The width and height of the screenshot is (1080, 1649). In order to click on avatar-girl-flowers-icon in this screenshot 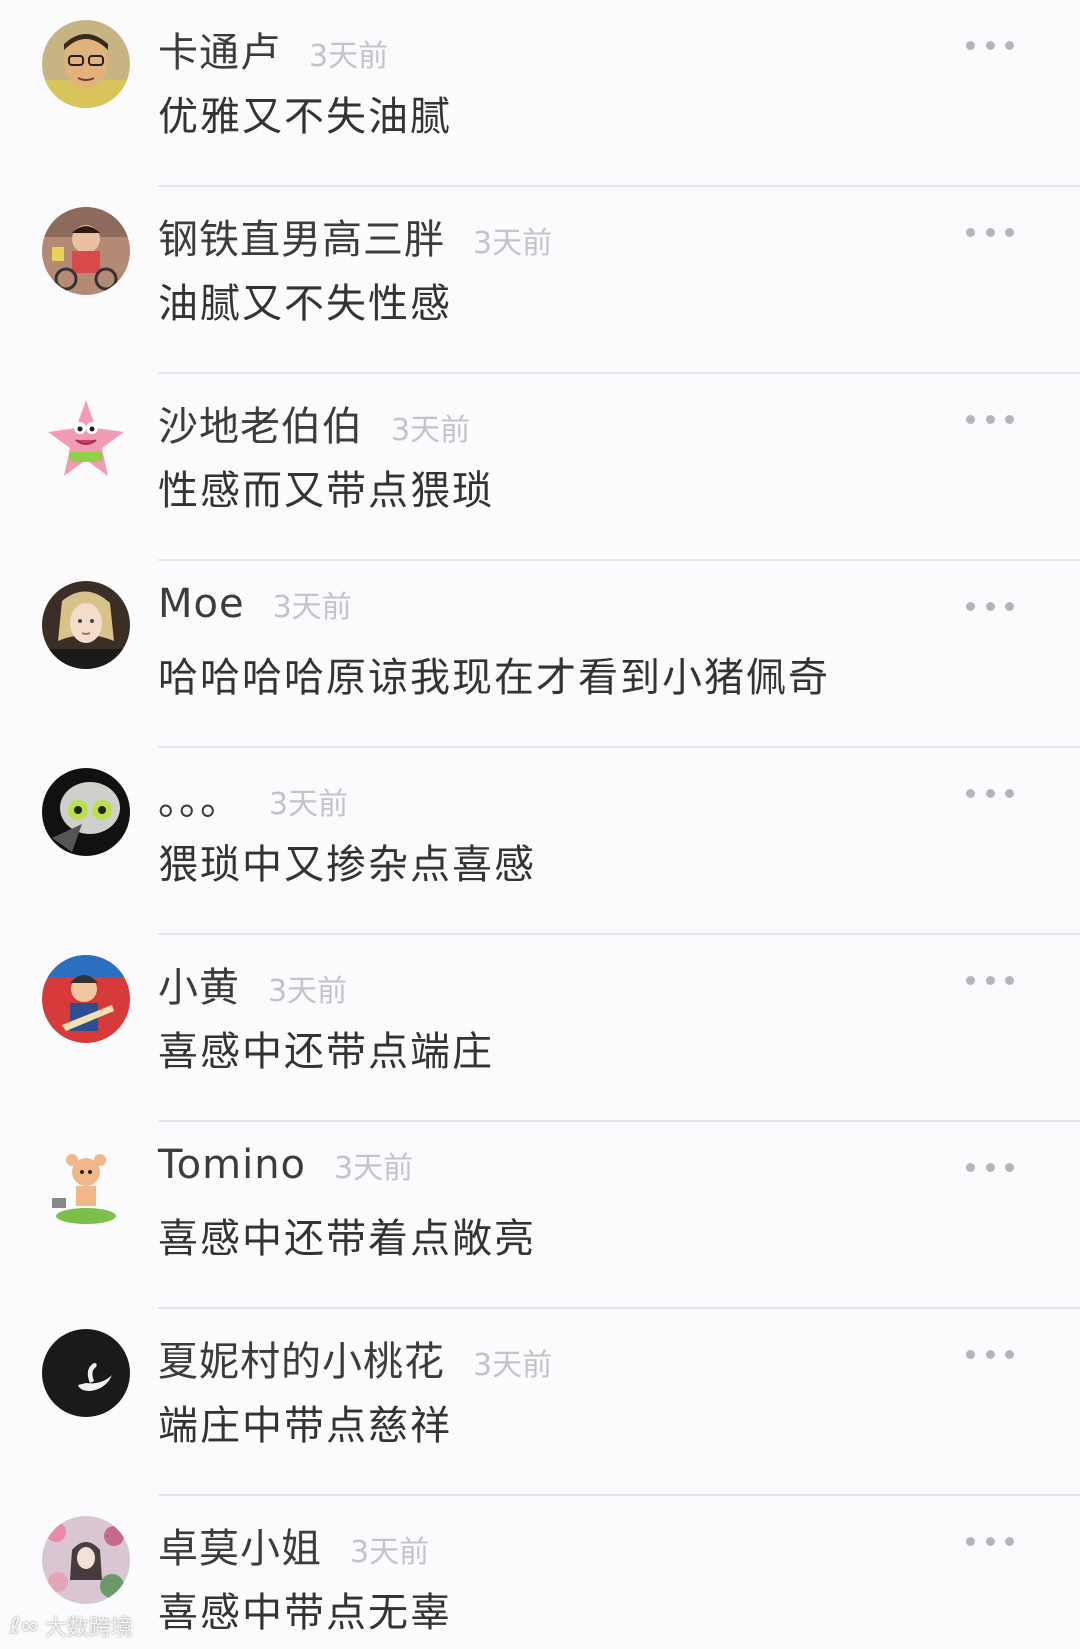, I will do `click(86, 1560)`.